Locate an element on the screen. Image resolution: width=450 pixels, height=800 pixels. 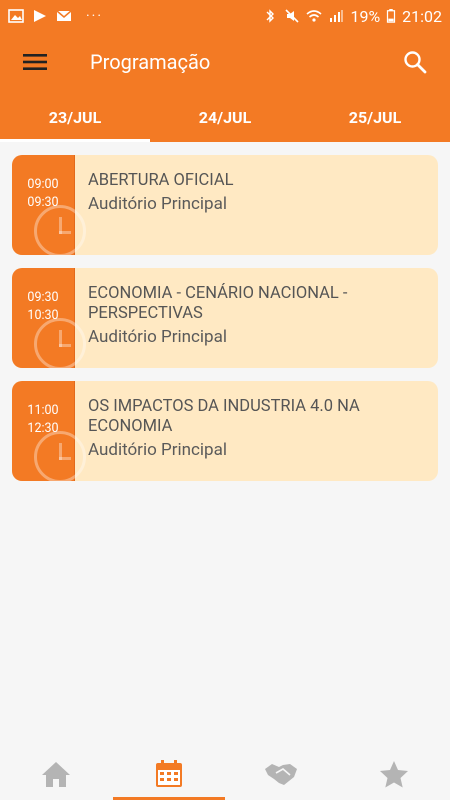
session-start-time: 11:00 is located at coordinates (43, 410).